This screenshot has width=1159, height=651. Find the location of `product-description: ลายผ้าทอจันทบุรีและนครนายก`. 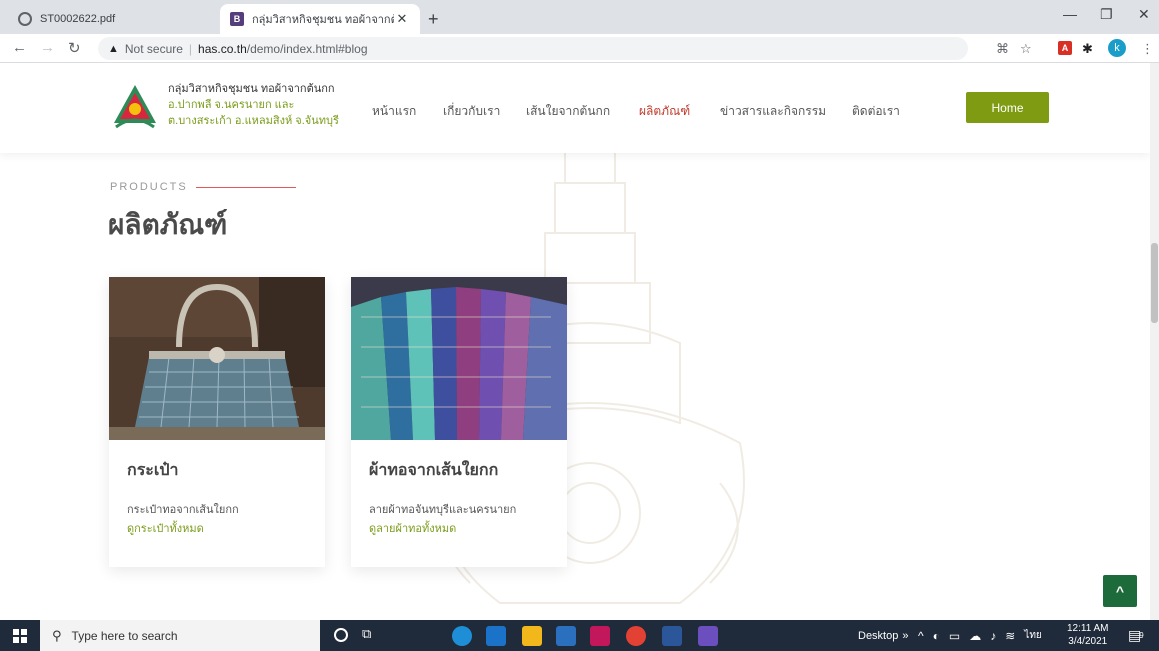

product-description: ลายผ้าทอจันทบุรีและนครนายก is located at coordinates (443, 510).